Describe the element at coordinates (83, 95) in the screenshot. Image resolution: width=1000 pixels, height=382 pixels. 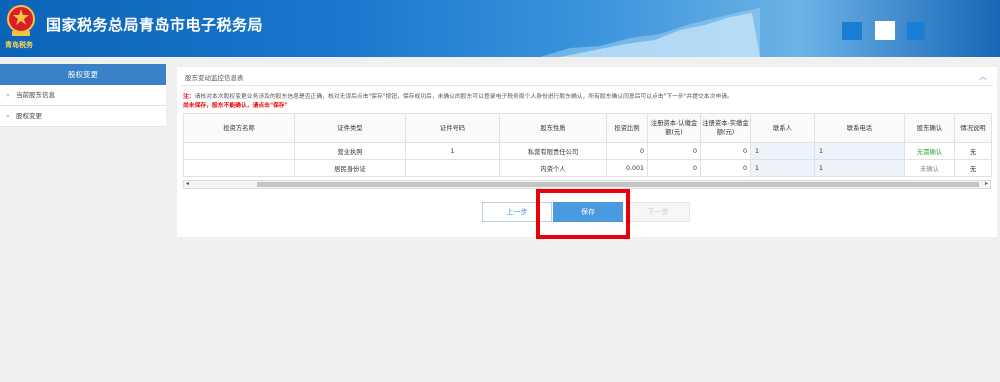
I see `sidebar-item-current-shareholders: » 当前股东信息` at that location.